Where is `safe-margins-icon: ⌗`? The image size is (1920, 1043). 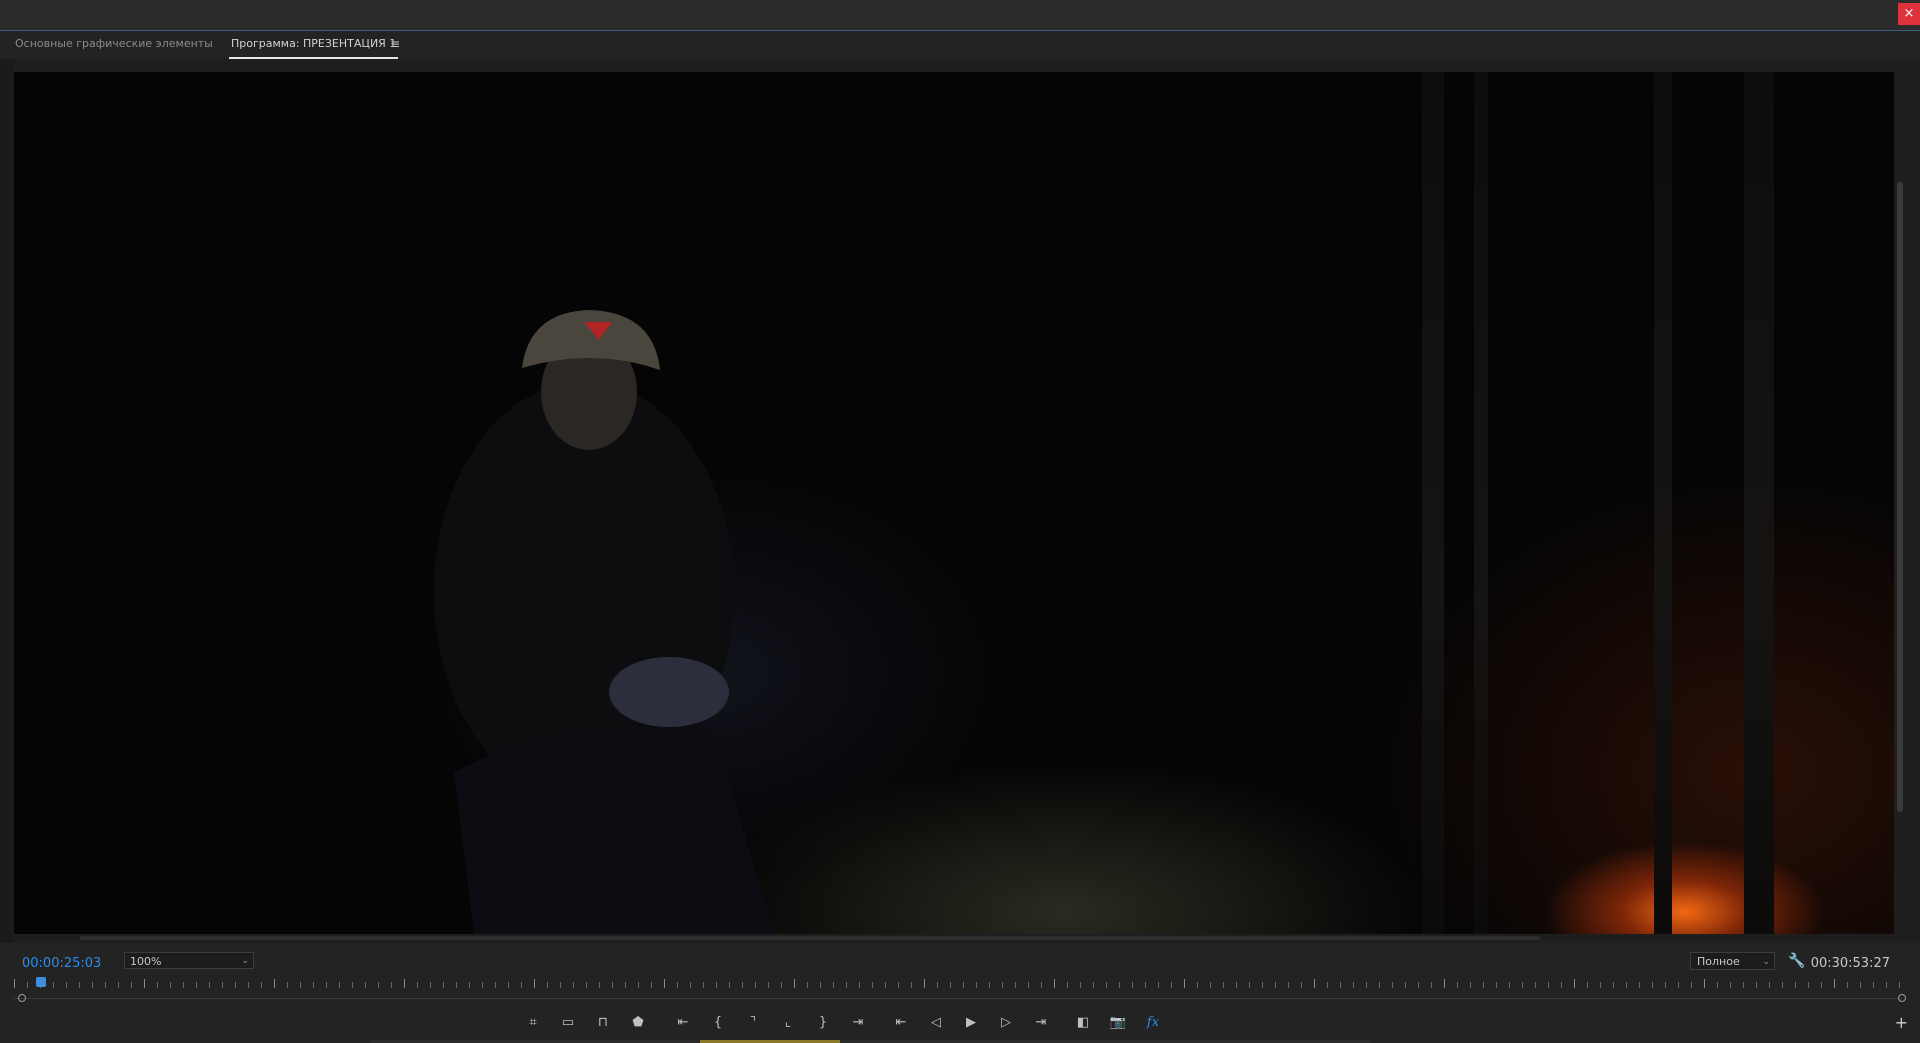
safe-margins-icon: ⌗ is located at coordinates (533, 1023).